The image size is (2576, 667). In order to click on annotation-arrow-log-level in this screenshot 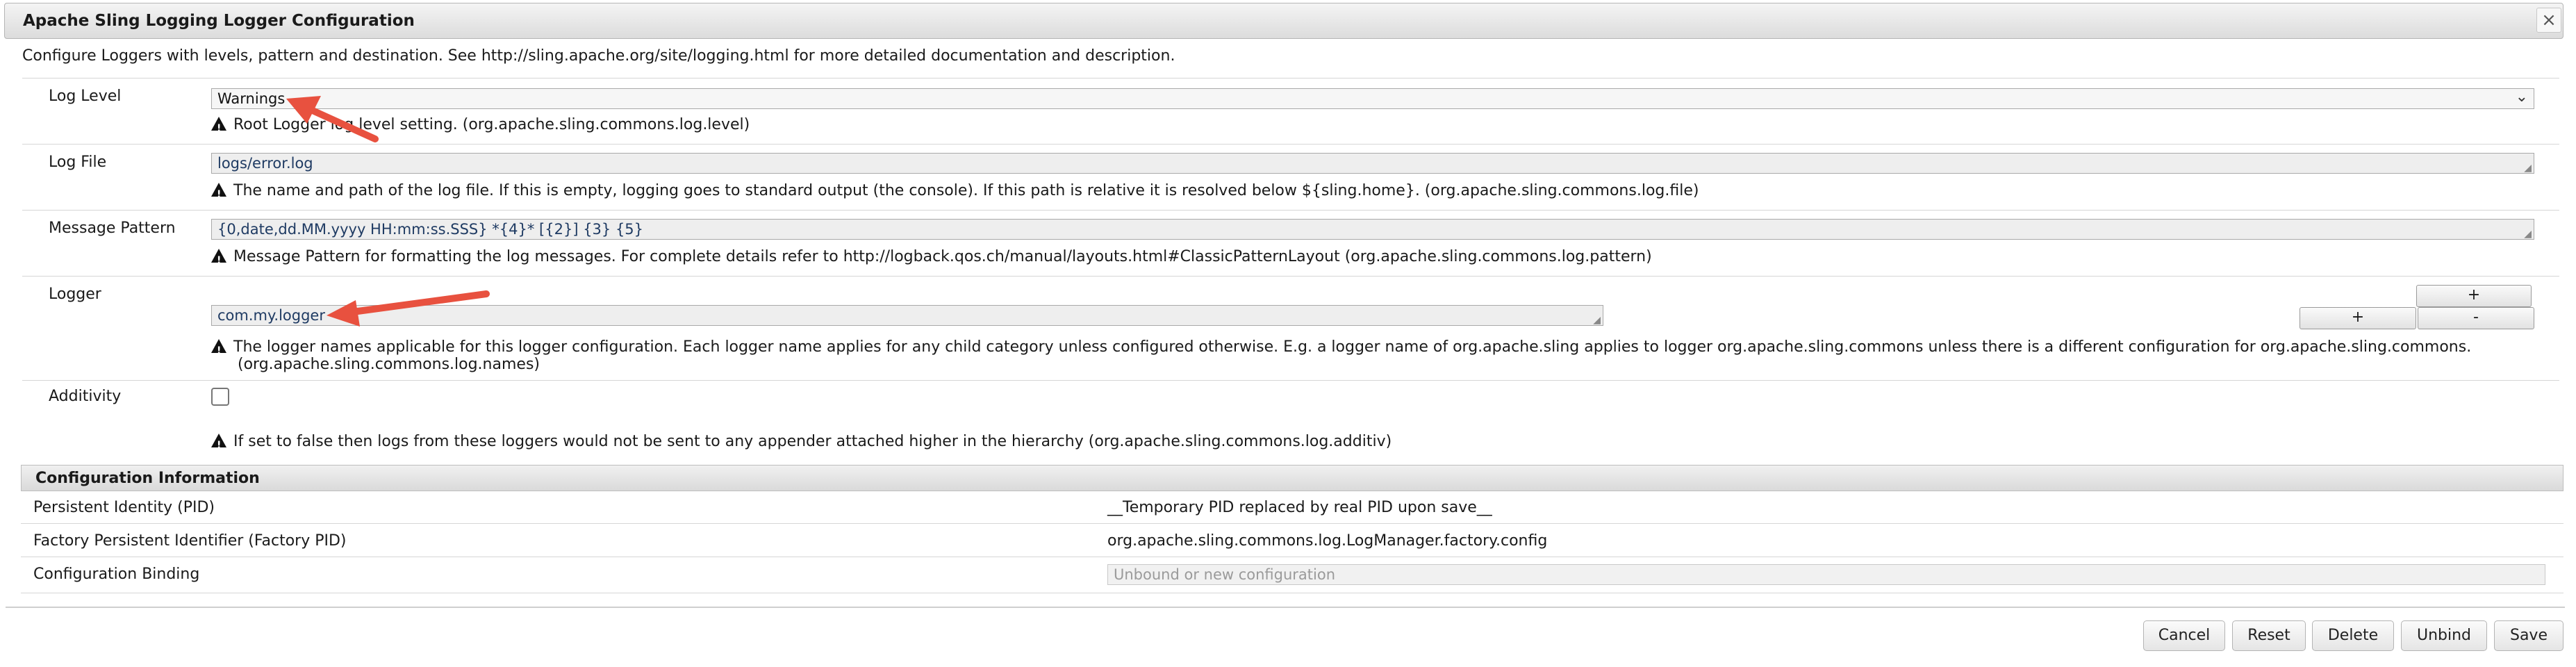, I will do `click(332, 119)`.